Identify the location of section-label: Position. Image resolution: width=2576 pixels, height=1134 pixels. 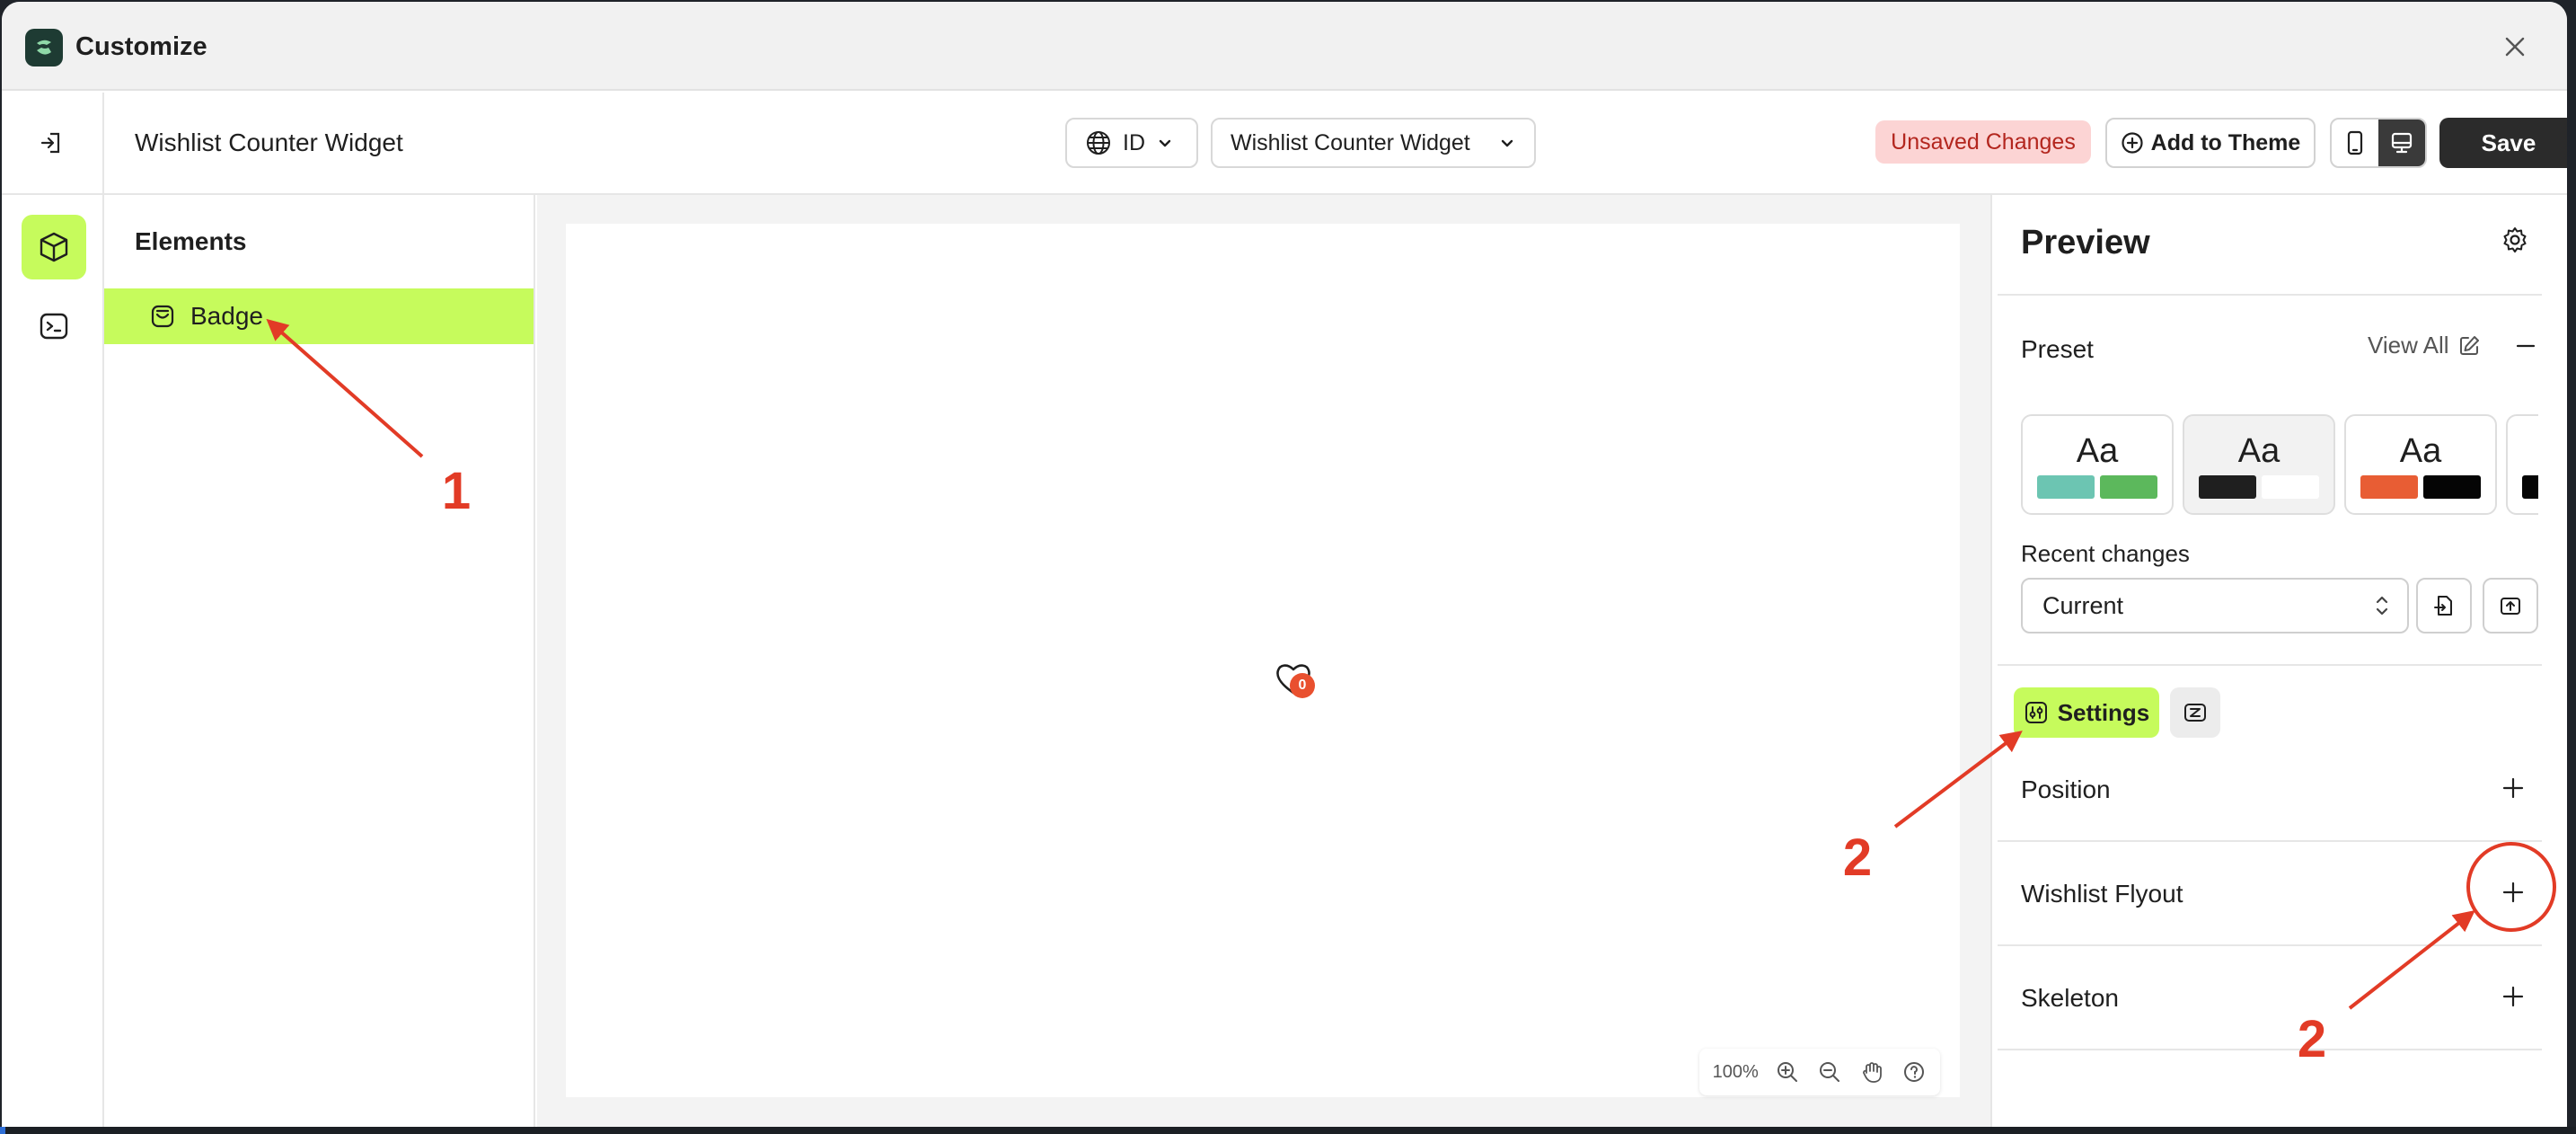
(2066, 789).